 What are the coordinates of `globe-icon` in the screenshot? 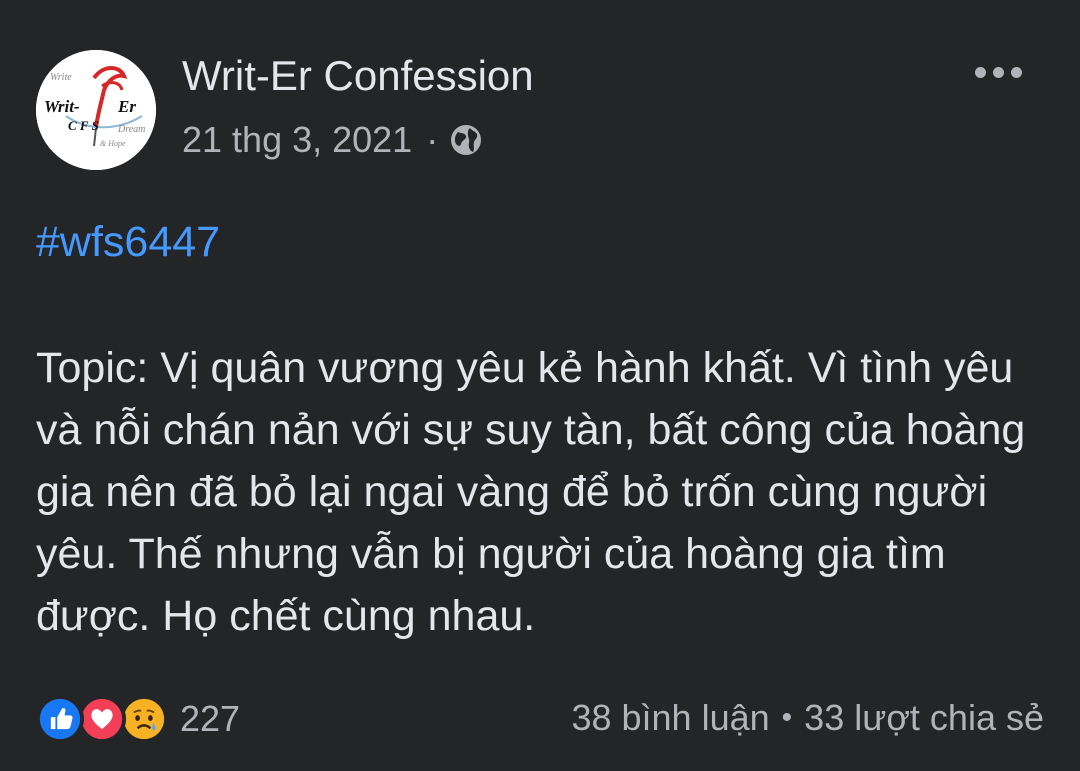 It's located at (466, 140).